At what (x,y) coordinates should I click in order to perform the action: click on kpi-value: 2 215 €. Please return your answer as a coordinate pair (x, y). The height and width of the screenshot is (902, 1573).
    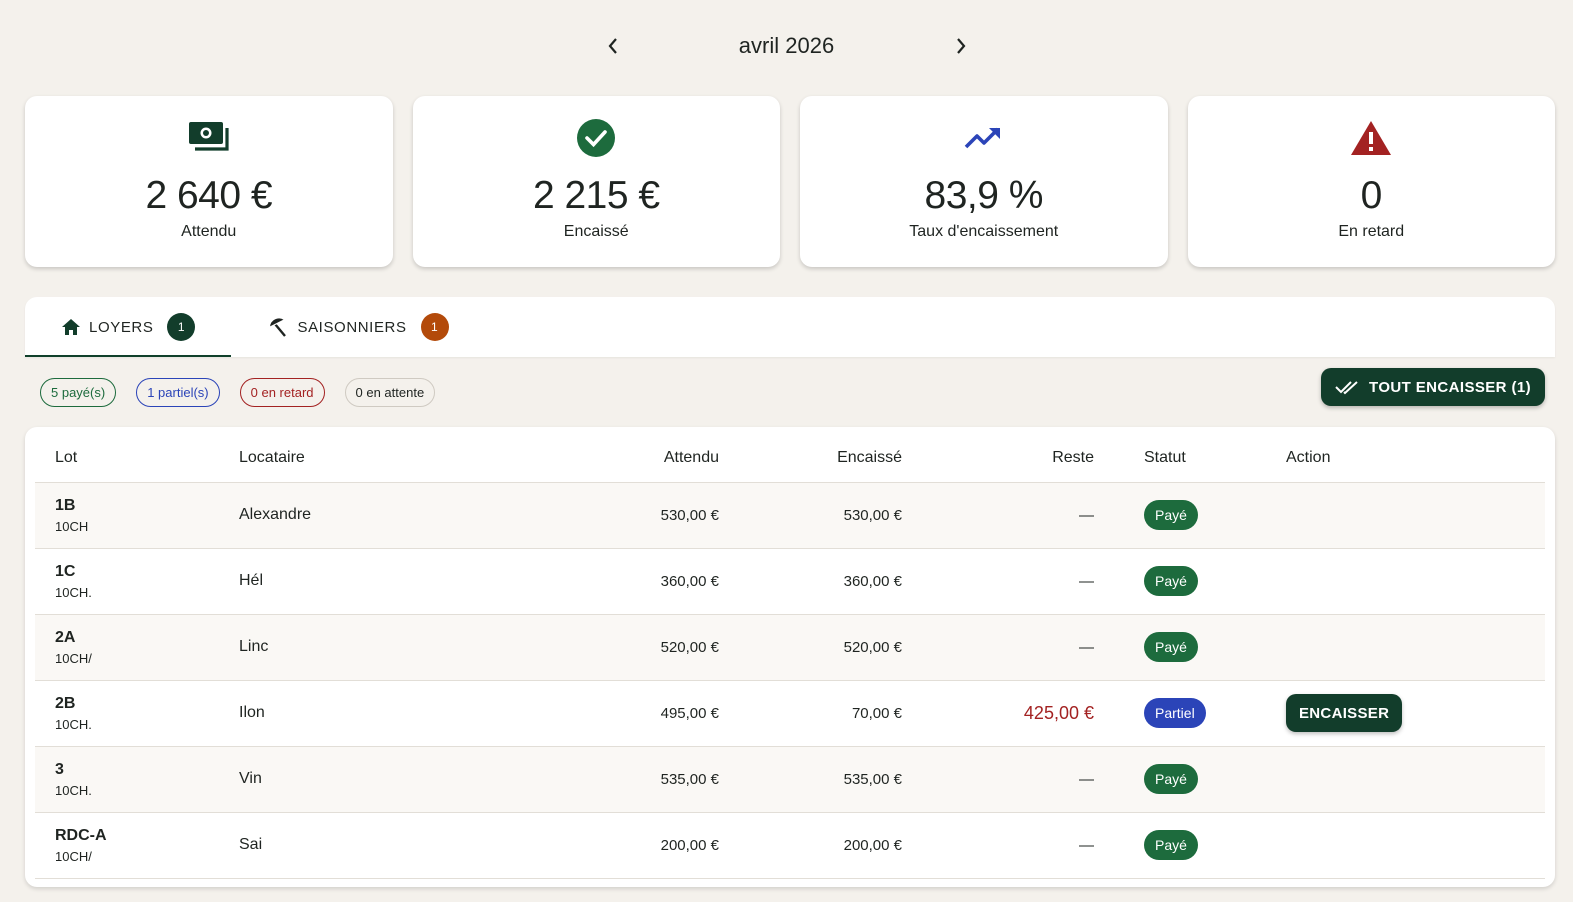
    Looking at the image, I should click on (596, 195).